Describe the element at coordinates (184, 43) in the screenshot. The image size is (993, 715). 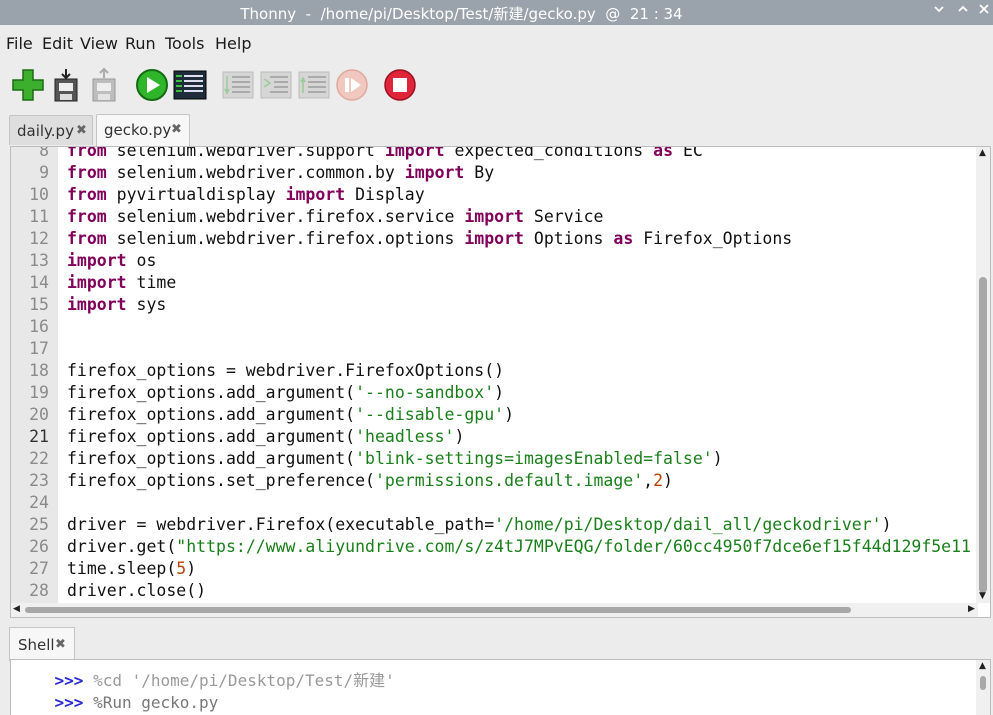
I see `menu-tools: Tools` at that location.